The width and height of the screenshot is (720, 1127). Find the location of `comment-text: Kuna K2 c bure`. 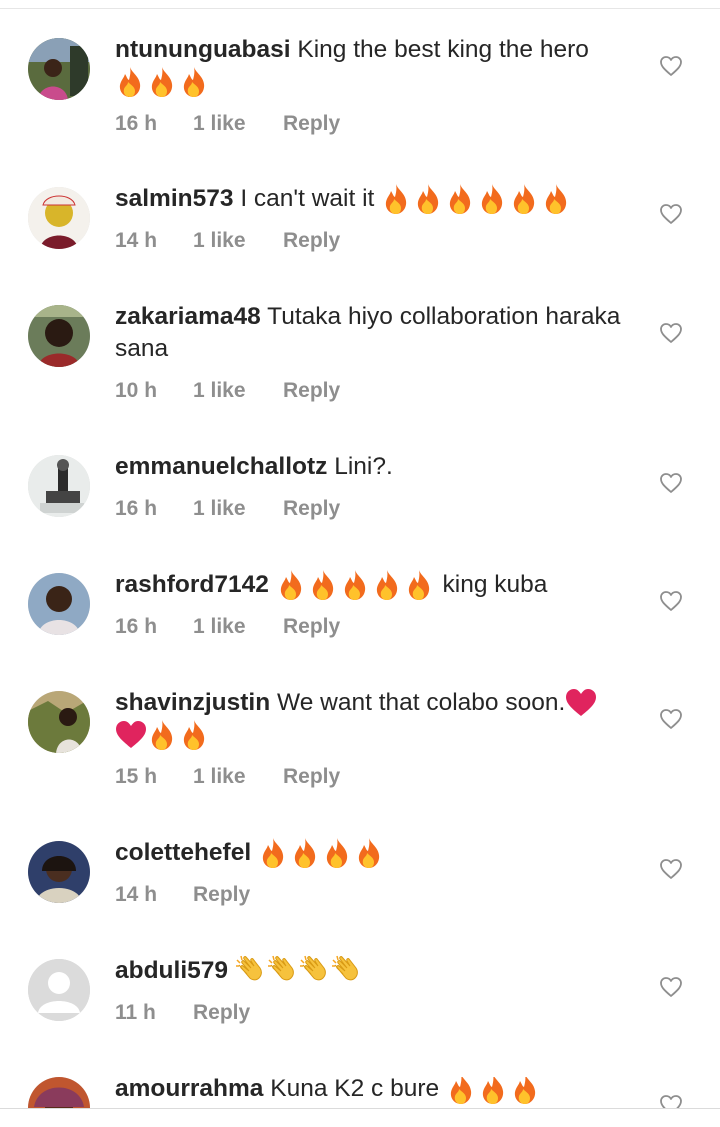

comment-text: Kuna K2 c bure is located at coordinates (355, 1089).